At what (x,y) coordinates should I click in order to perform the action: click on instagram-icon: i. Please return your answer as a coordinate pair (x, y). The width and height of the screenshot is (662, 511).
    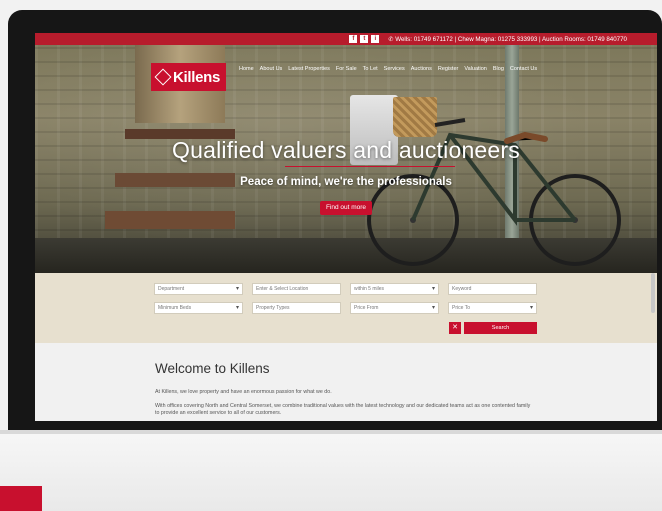
    Looking at the image, I should click on (375, 39).